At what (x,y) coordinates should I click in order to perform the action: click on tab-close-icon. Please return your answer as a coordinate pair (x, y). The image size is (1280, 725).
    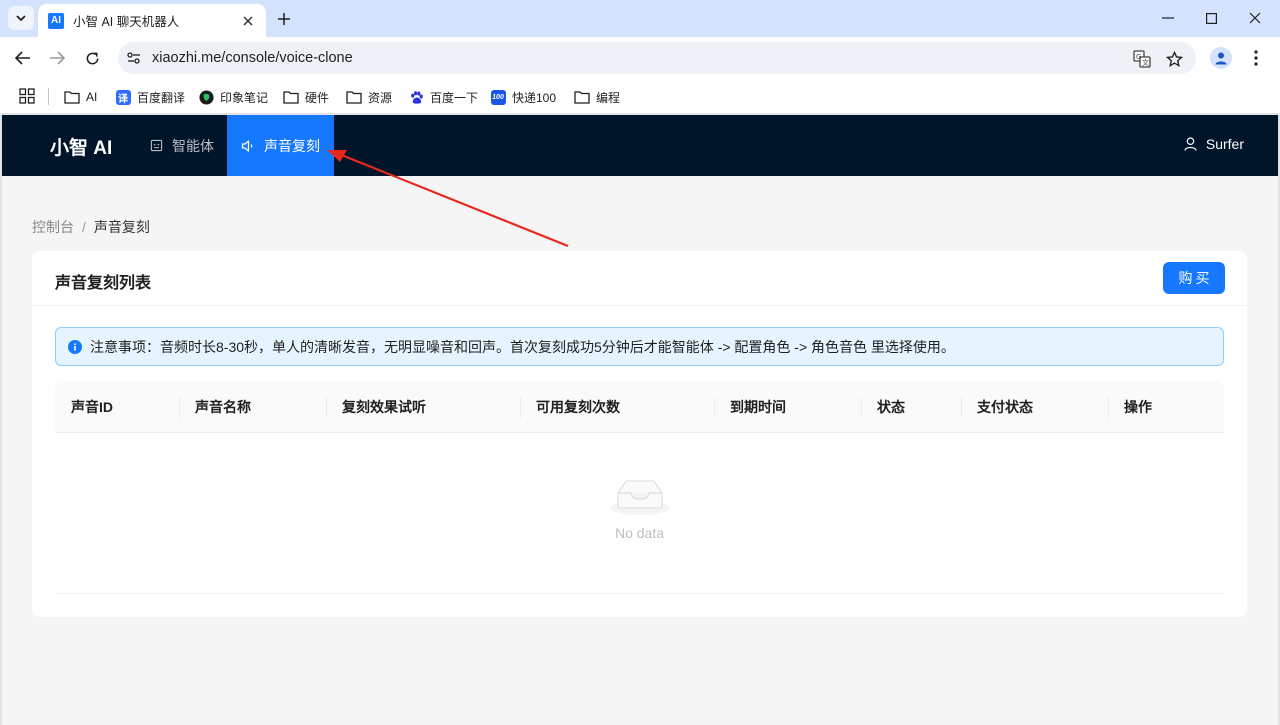
    Looking at the image, I should click on (248, 21).